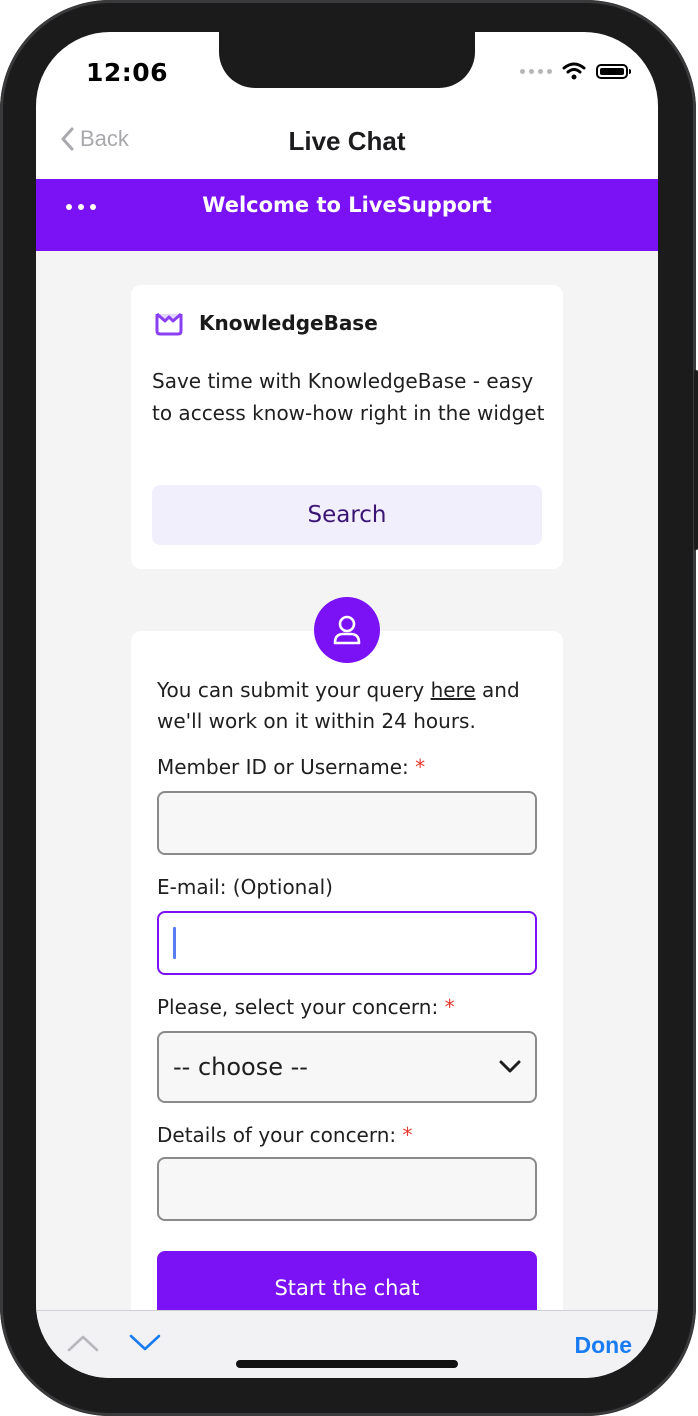 The image size is (698, 1416). What do you see at coordinates (277, 1135) in the screenshot?
I see `details-label-text: Details of your concern:` at bounding box center [277, 1135].